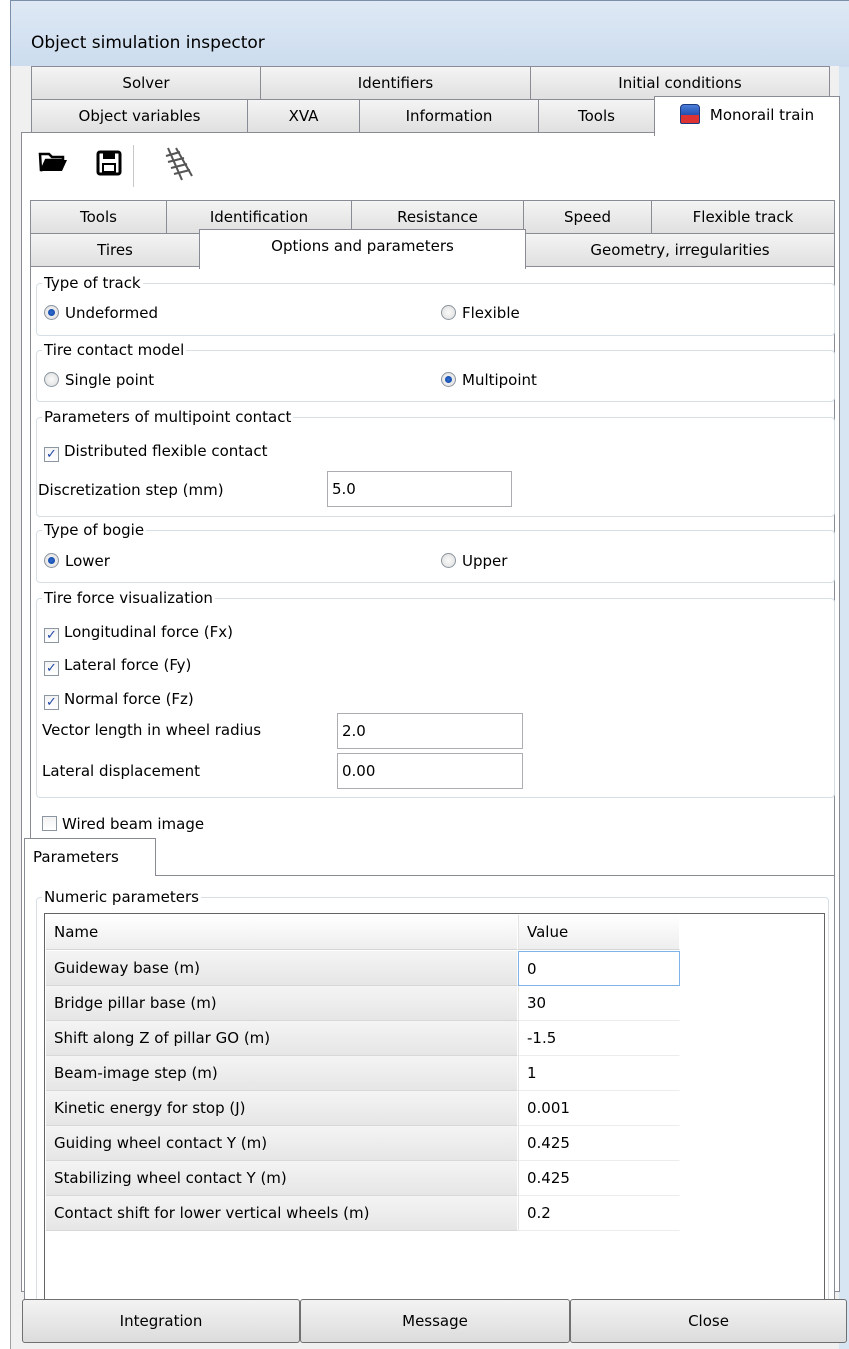  What do you see at coordinates (148, 43) in the screenshot?
I see `window-title: Object simulation inspector` at bounding box center [148, 43].